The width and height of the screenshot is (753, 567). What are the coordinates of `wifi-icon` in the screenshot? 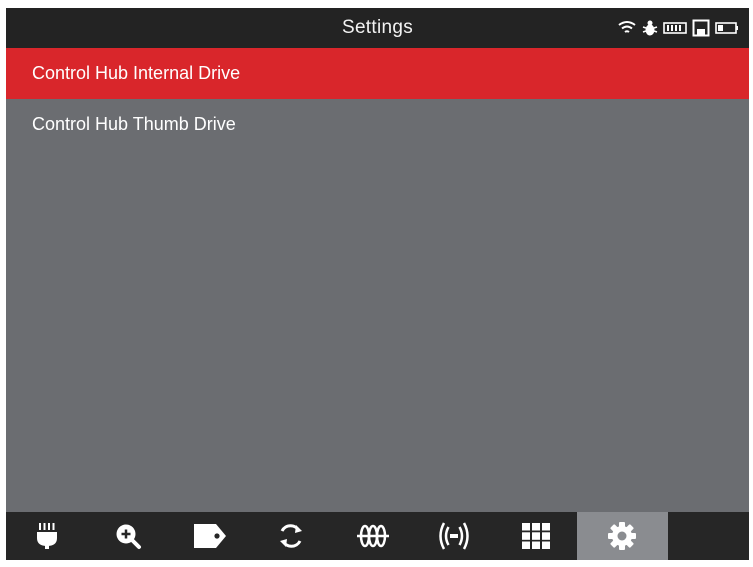 It's located at (627, 28).